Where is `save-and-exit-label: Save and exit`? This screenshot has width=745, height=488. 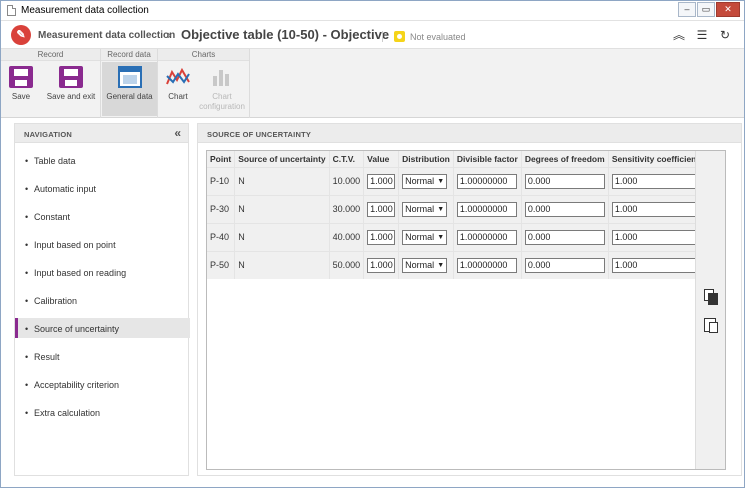 save-and-exit-label: Save and exit is located at coordinates (71, 96).